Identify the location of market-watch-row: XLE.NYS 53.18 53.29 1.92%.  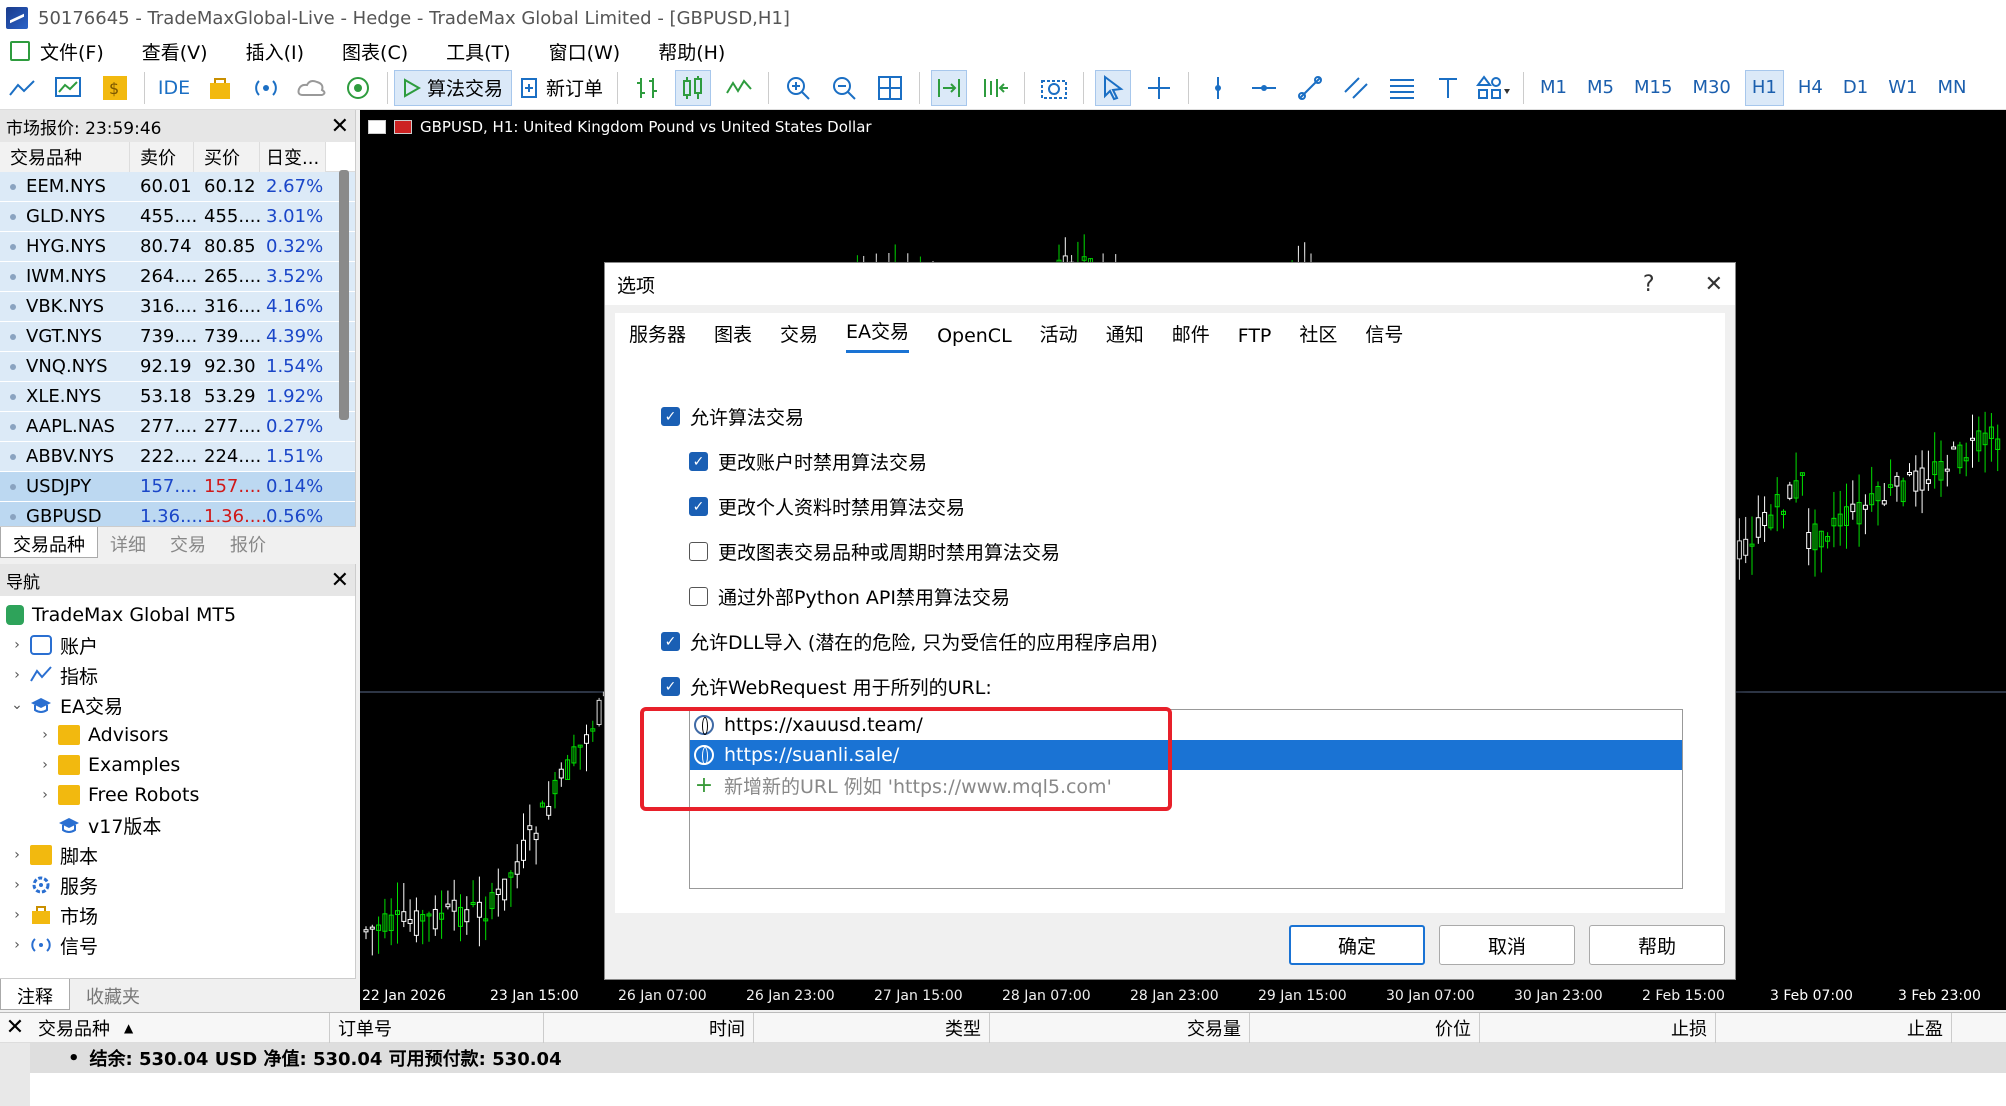
(177, 397).